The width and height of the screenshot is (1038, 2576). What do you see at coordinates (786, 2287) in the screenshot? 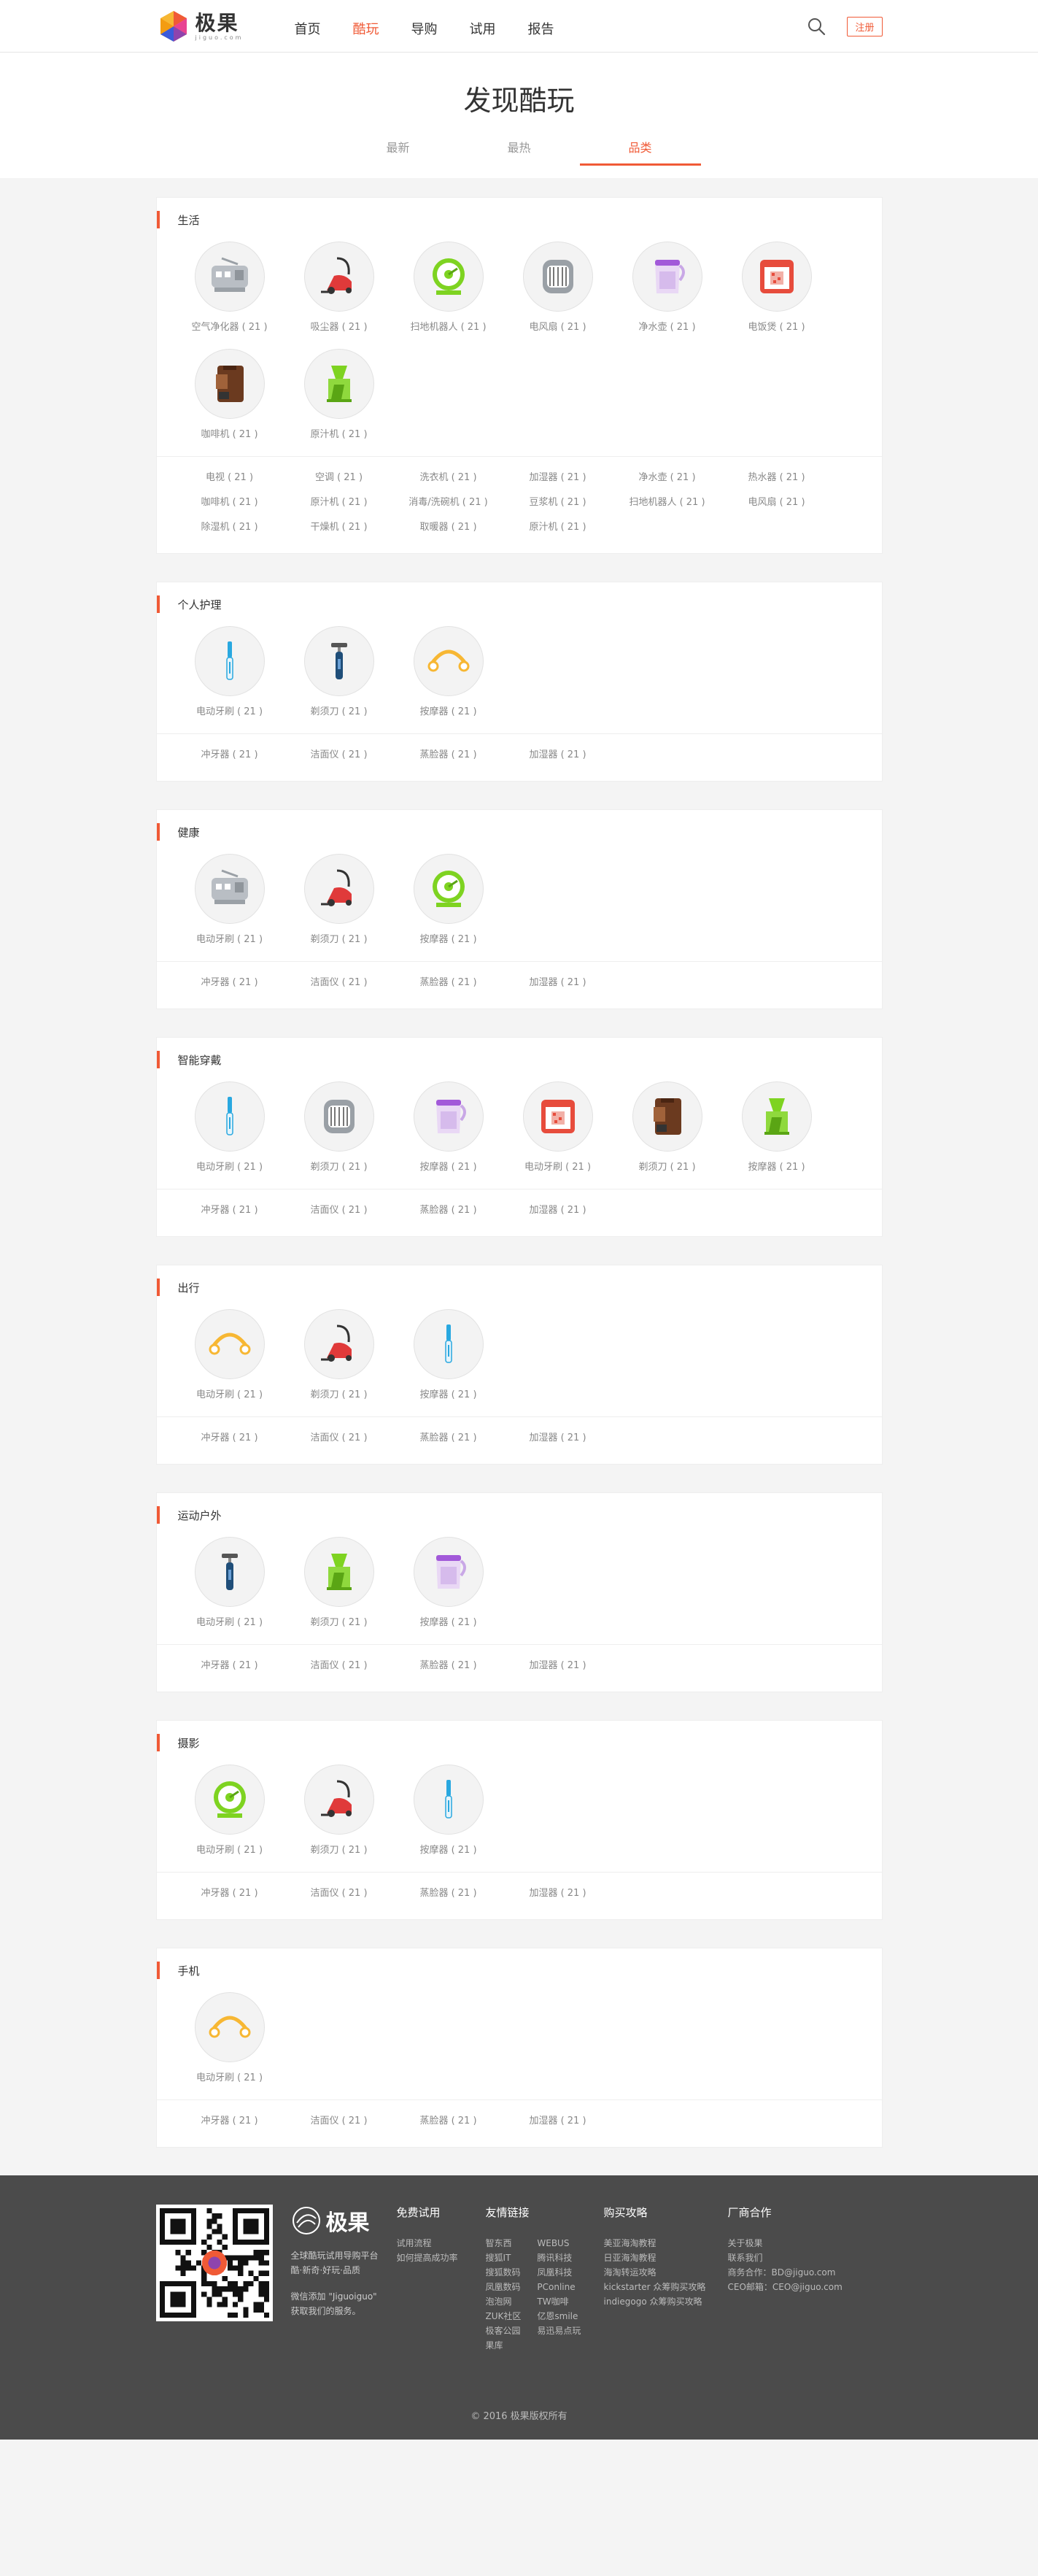
I see `footer-link: CEO邮箱：CEO@jiguo.com` at bounding box center [786, 2287].